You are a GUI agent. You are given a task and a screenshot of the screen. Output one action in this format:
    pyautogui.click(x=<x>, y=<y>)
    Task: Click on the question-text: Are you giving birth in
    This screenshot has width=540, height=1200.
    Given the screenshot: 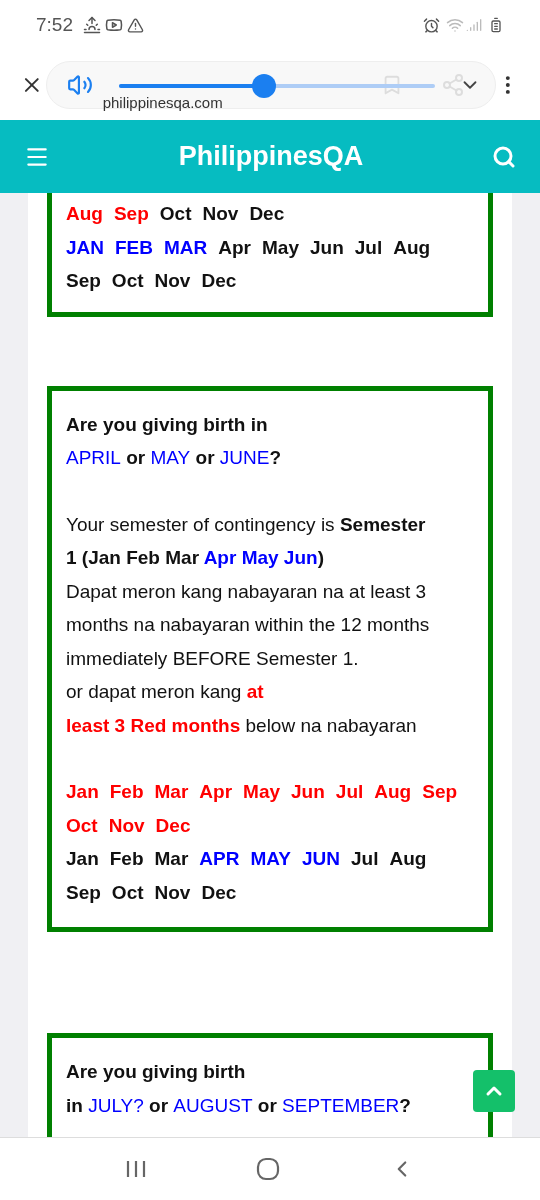 What is the action you would take?
    pyautogui.click(x=167, y=424)
    